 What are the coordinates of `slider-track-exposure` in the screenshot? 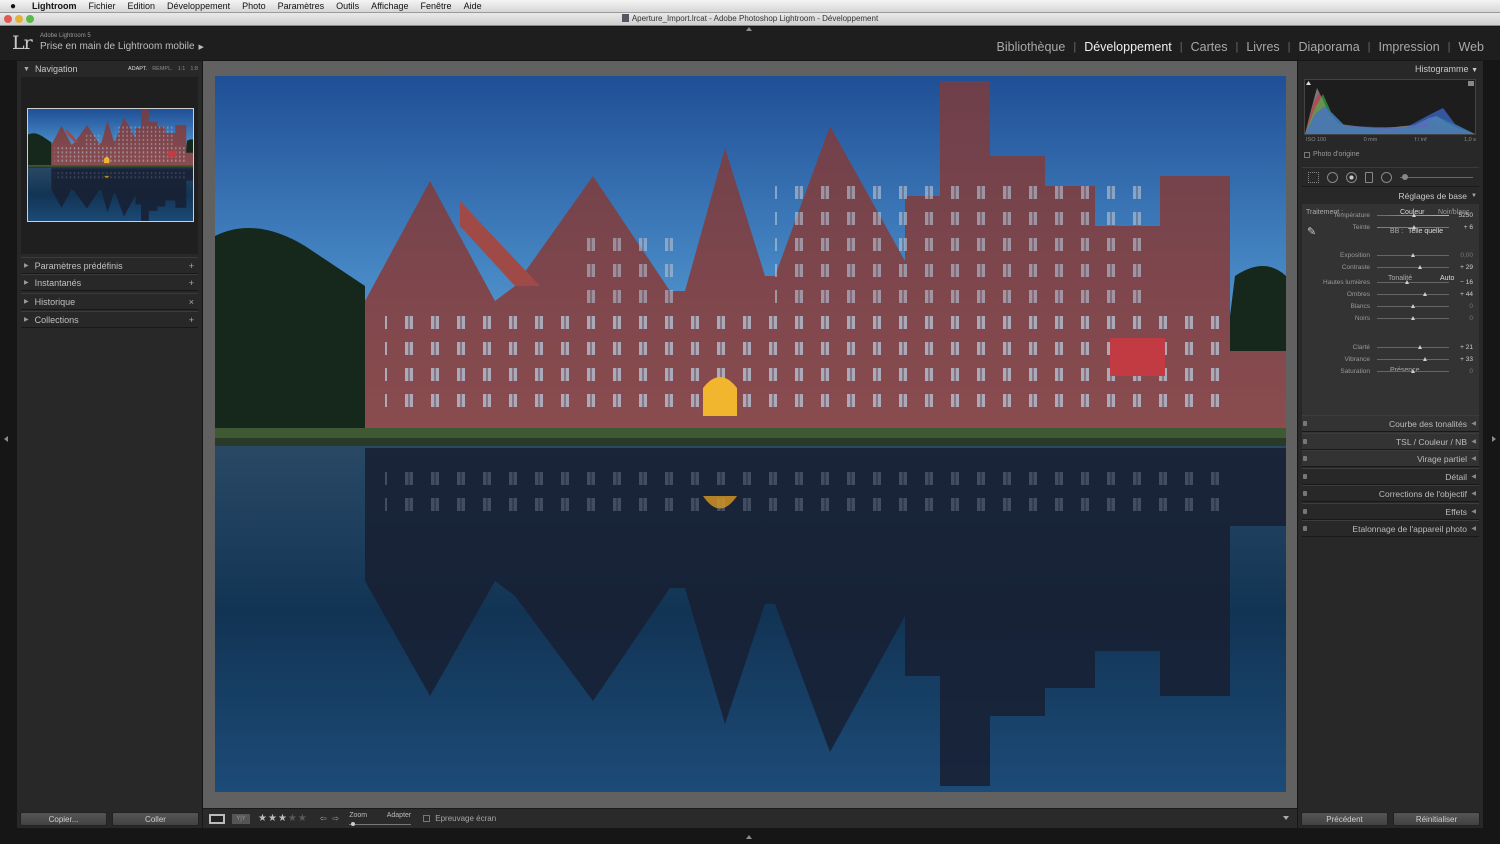 It's located at (1413, 255).